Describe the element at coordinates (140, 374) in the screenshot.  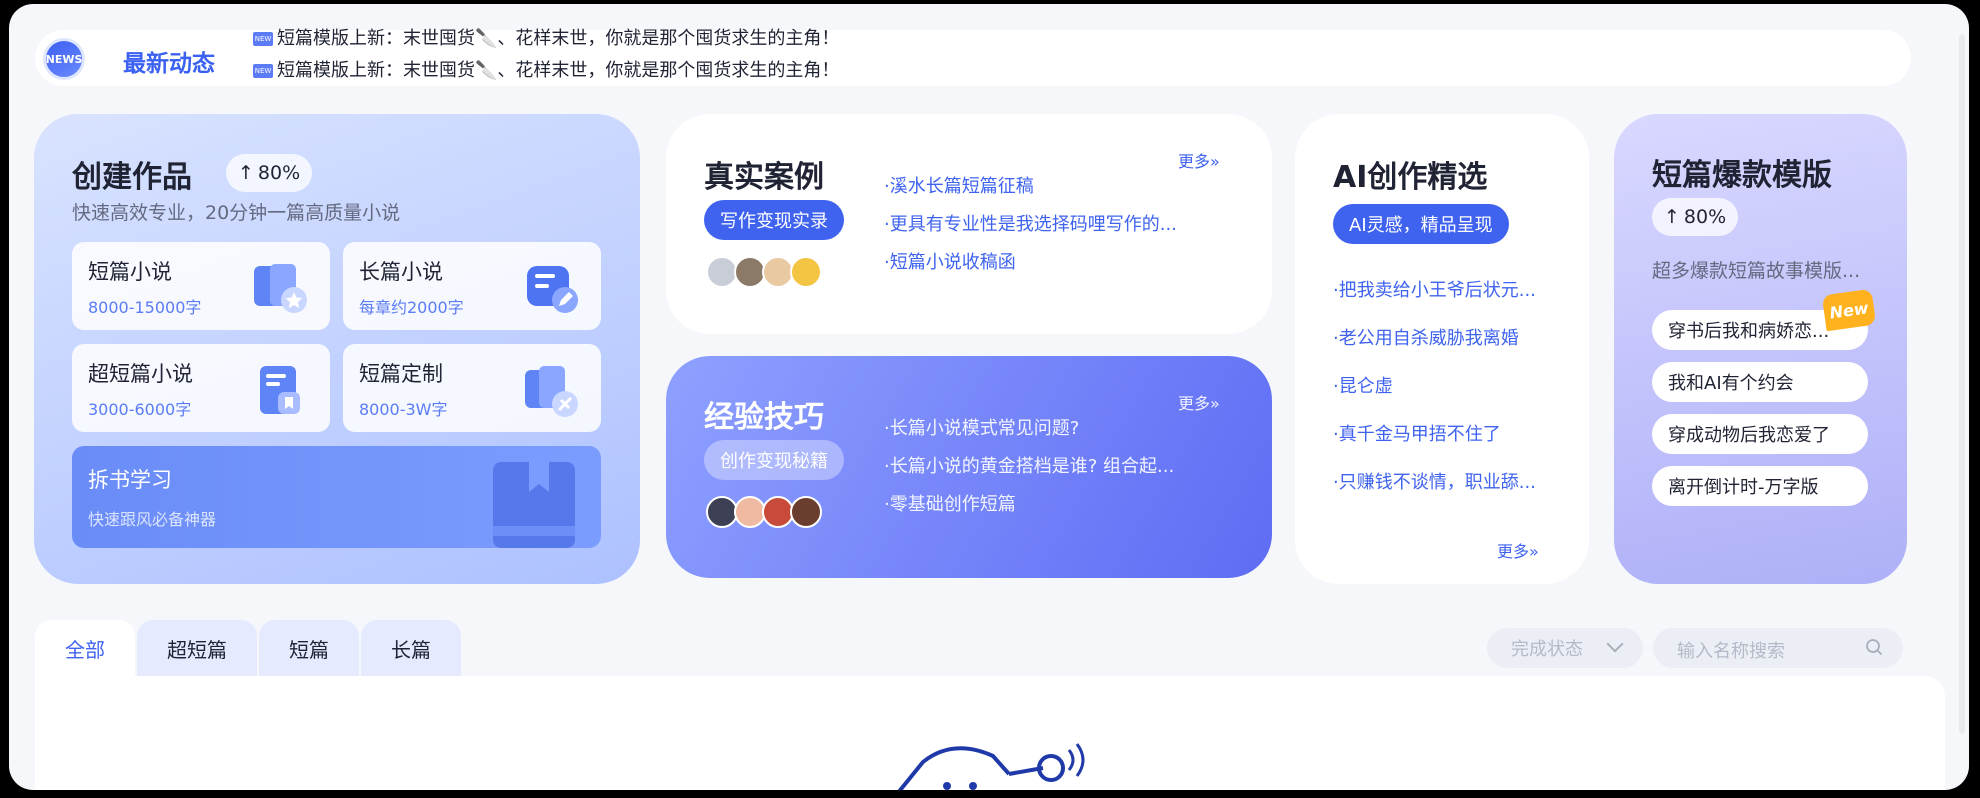
I see `tile-title: 超短篇小说` at that location.